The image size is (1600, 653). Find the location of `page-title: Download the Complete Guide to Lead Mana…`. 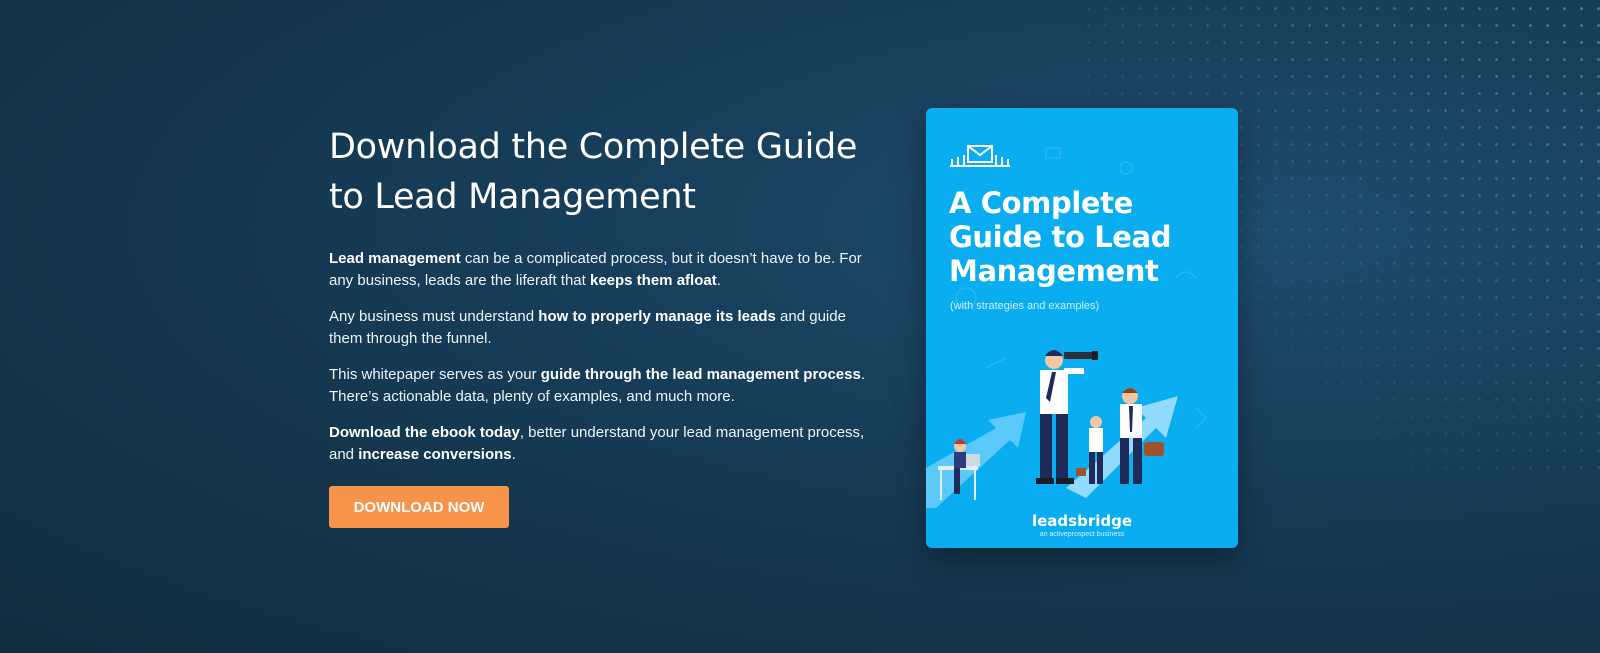

page-title: Download the Complete Guide to Lead Mana… is located at coordinates (593, 172).